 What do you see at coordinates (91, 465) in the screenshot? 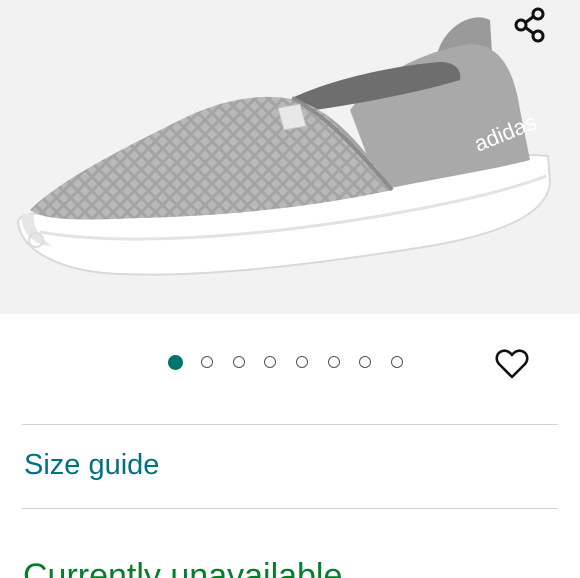
I see `size-guide-link: Size guide` at bounding box center [91, 465].